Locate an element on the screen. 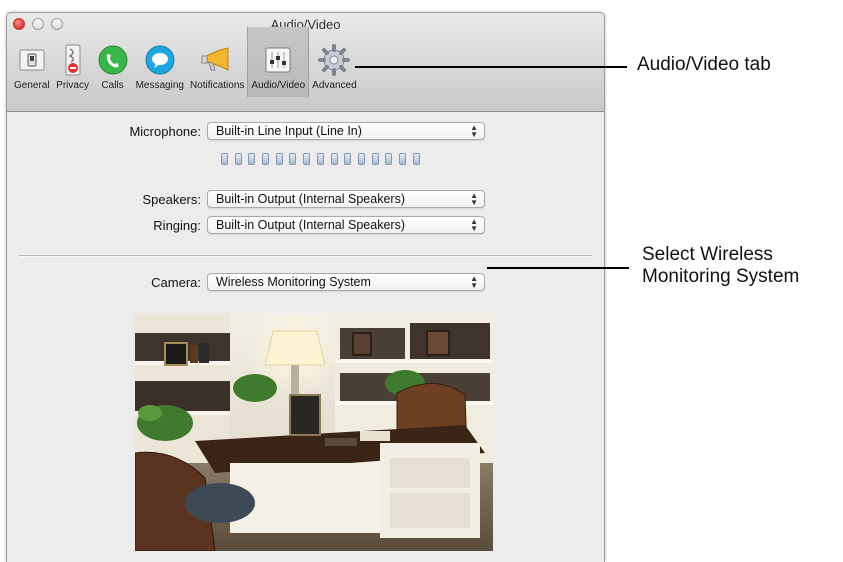 The width and height of the screenshot is (843, 562). microphone-select: Built-in Line Input (Line In) ▲ ▼ is located at coordinates (346, 131).